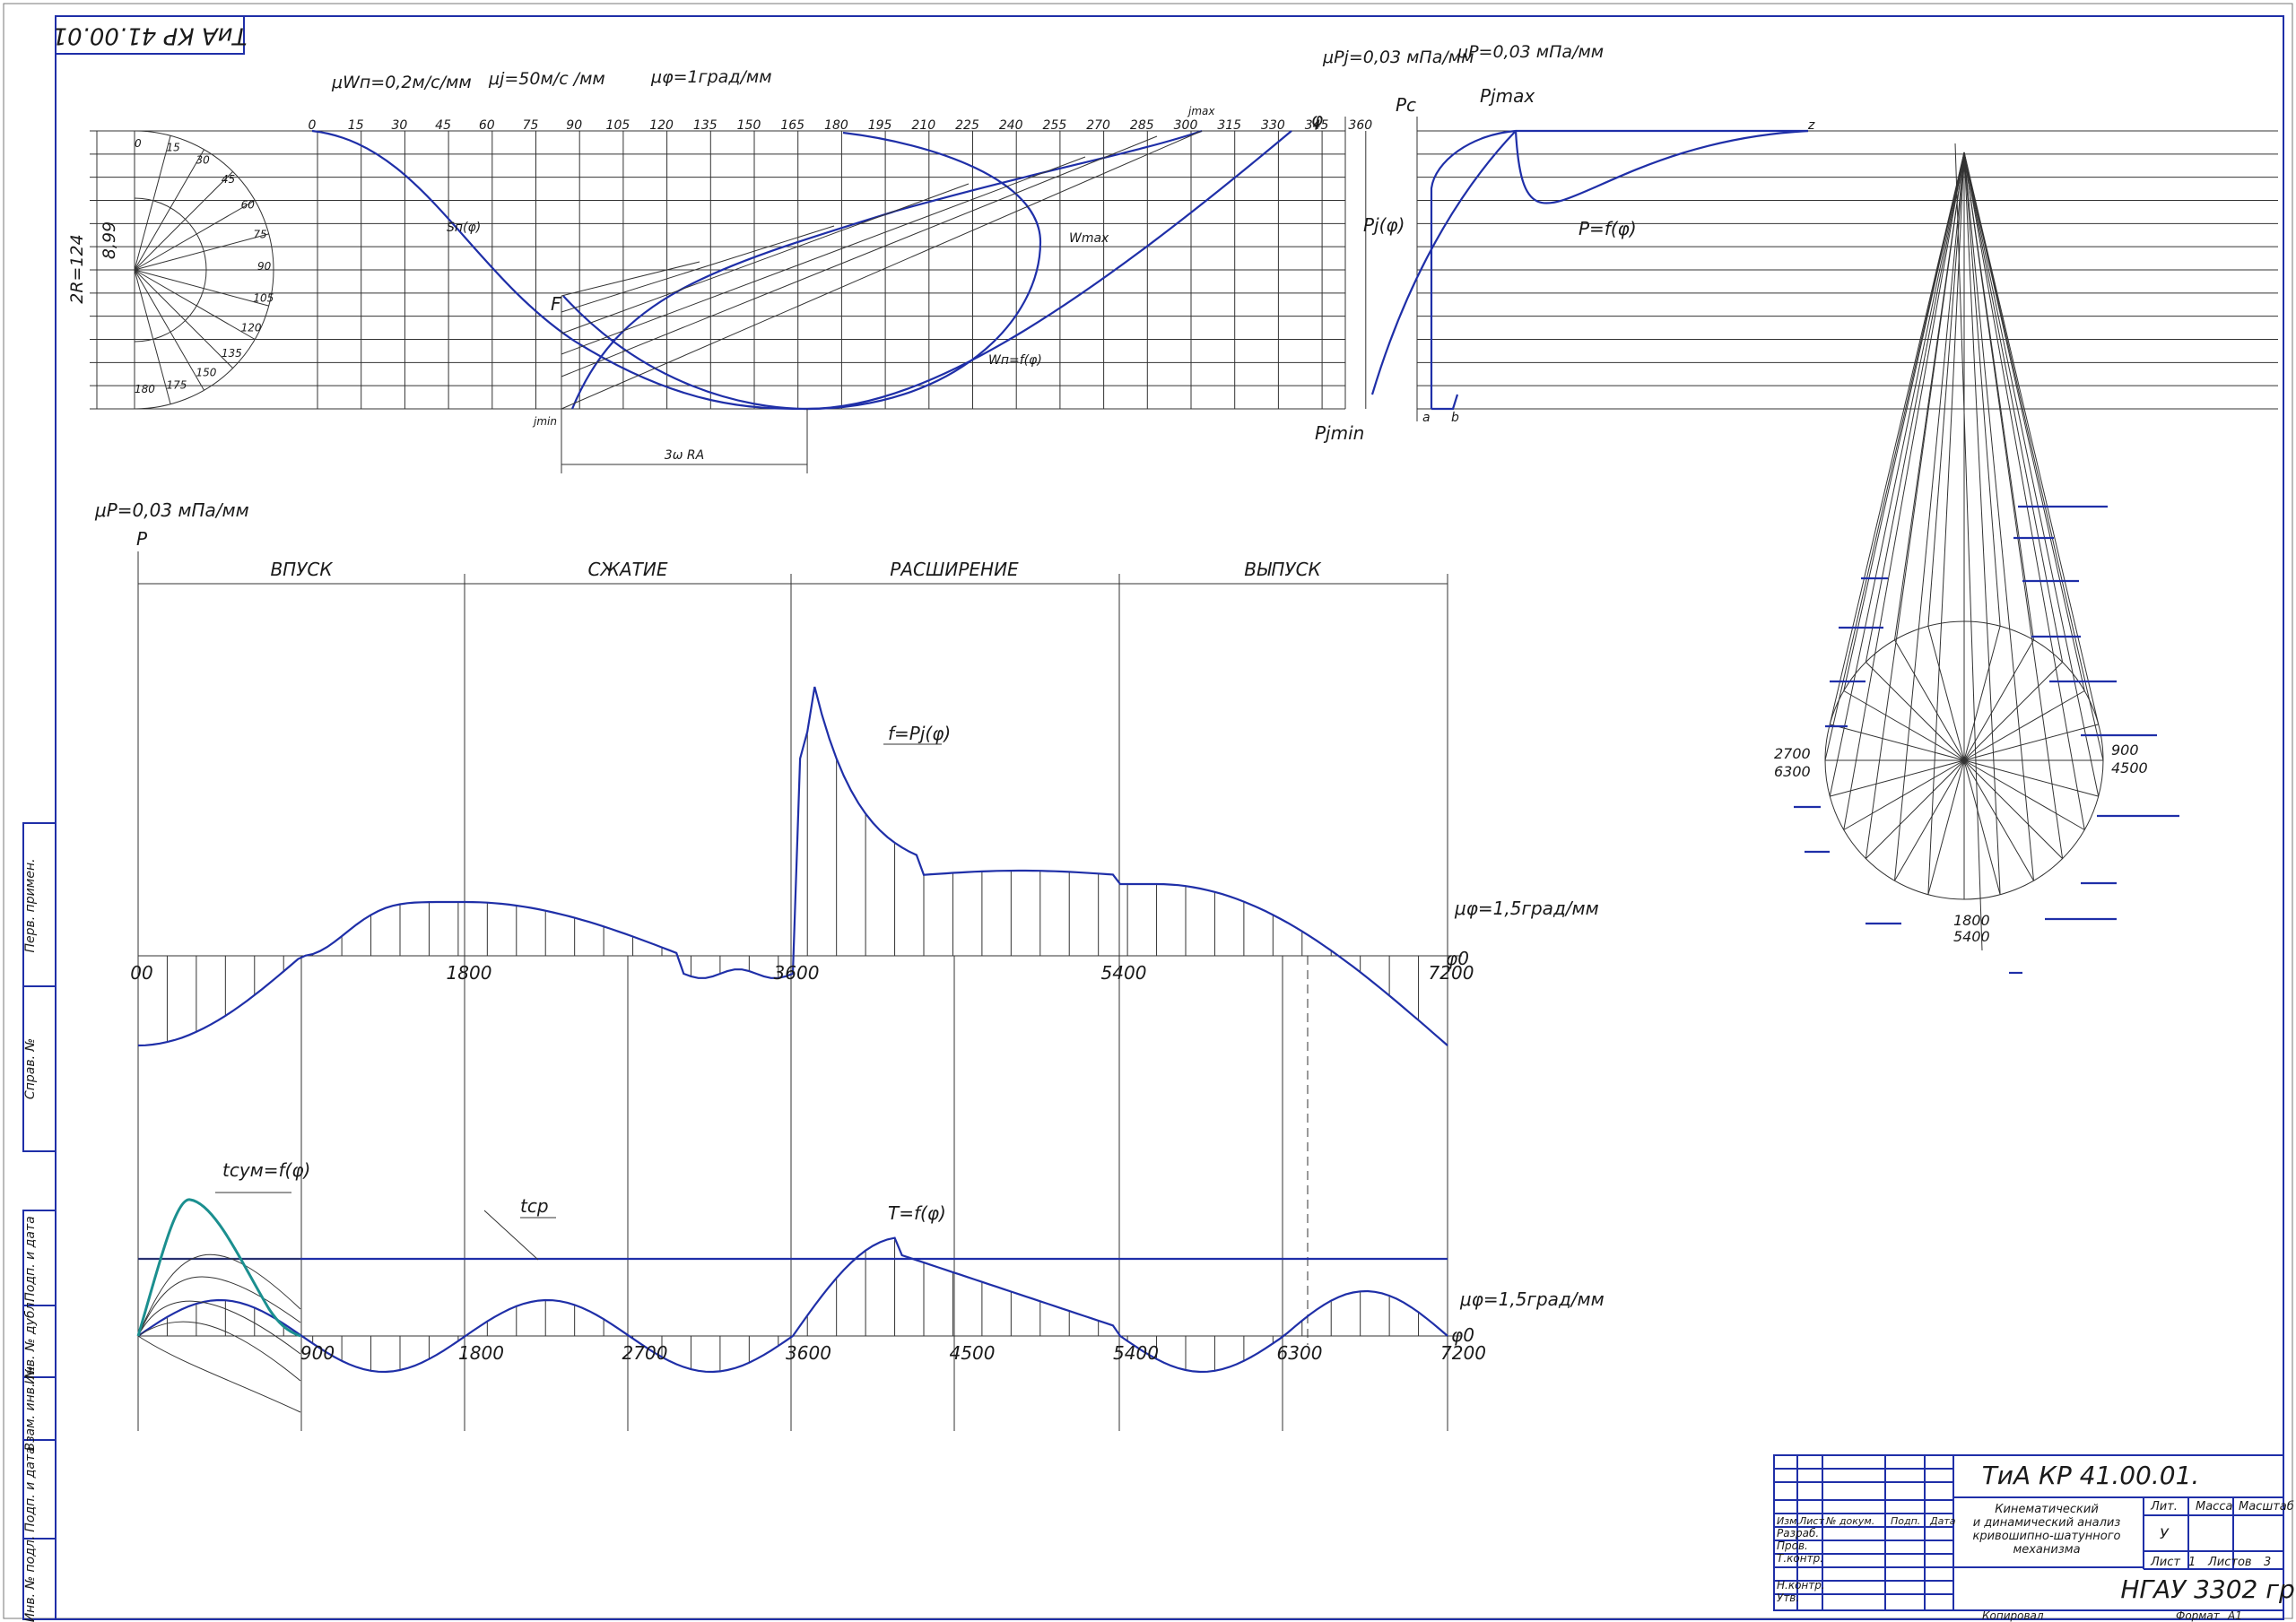 Image resolution: width=2296 pixels, height=1622 pixels. I want to click on col-data: Дата, so click(1942, 1521).